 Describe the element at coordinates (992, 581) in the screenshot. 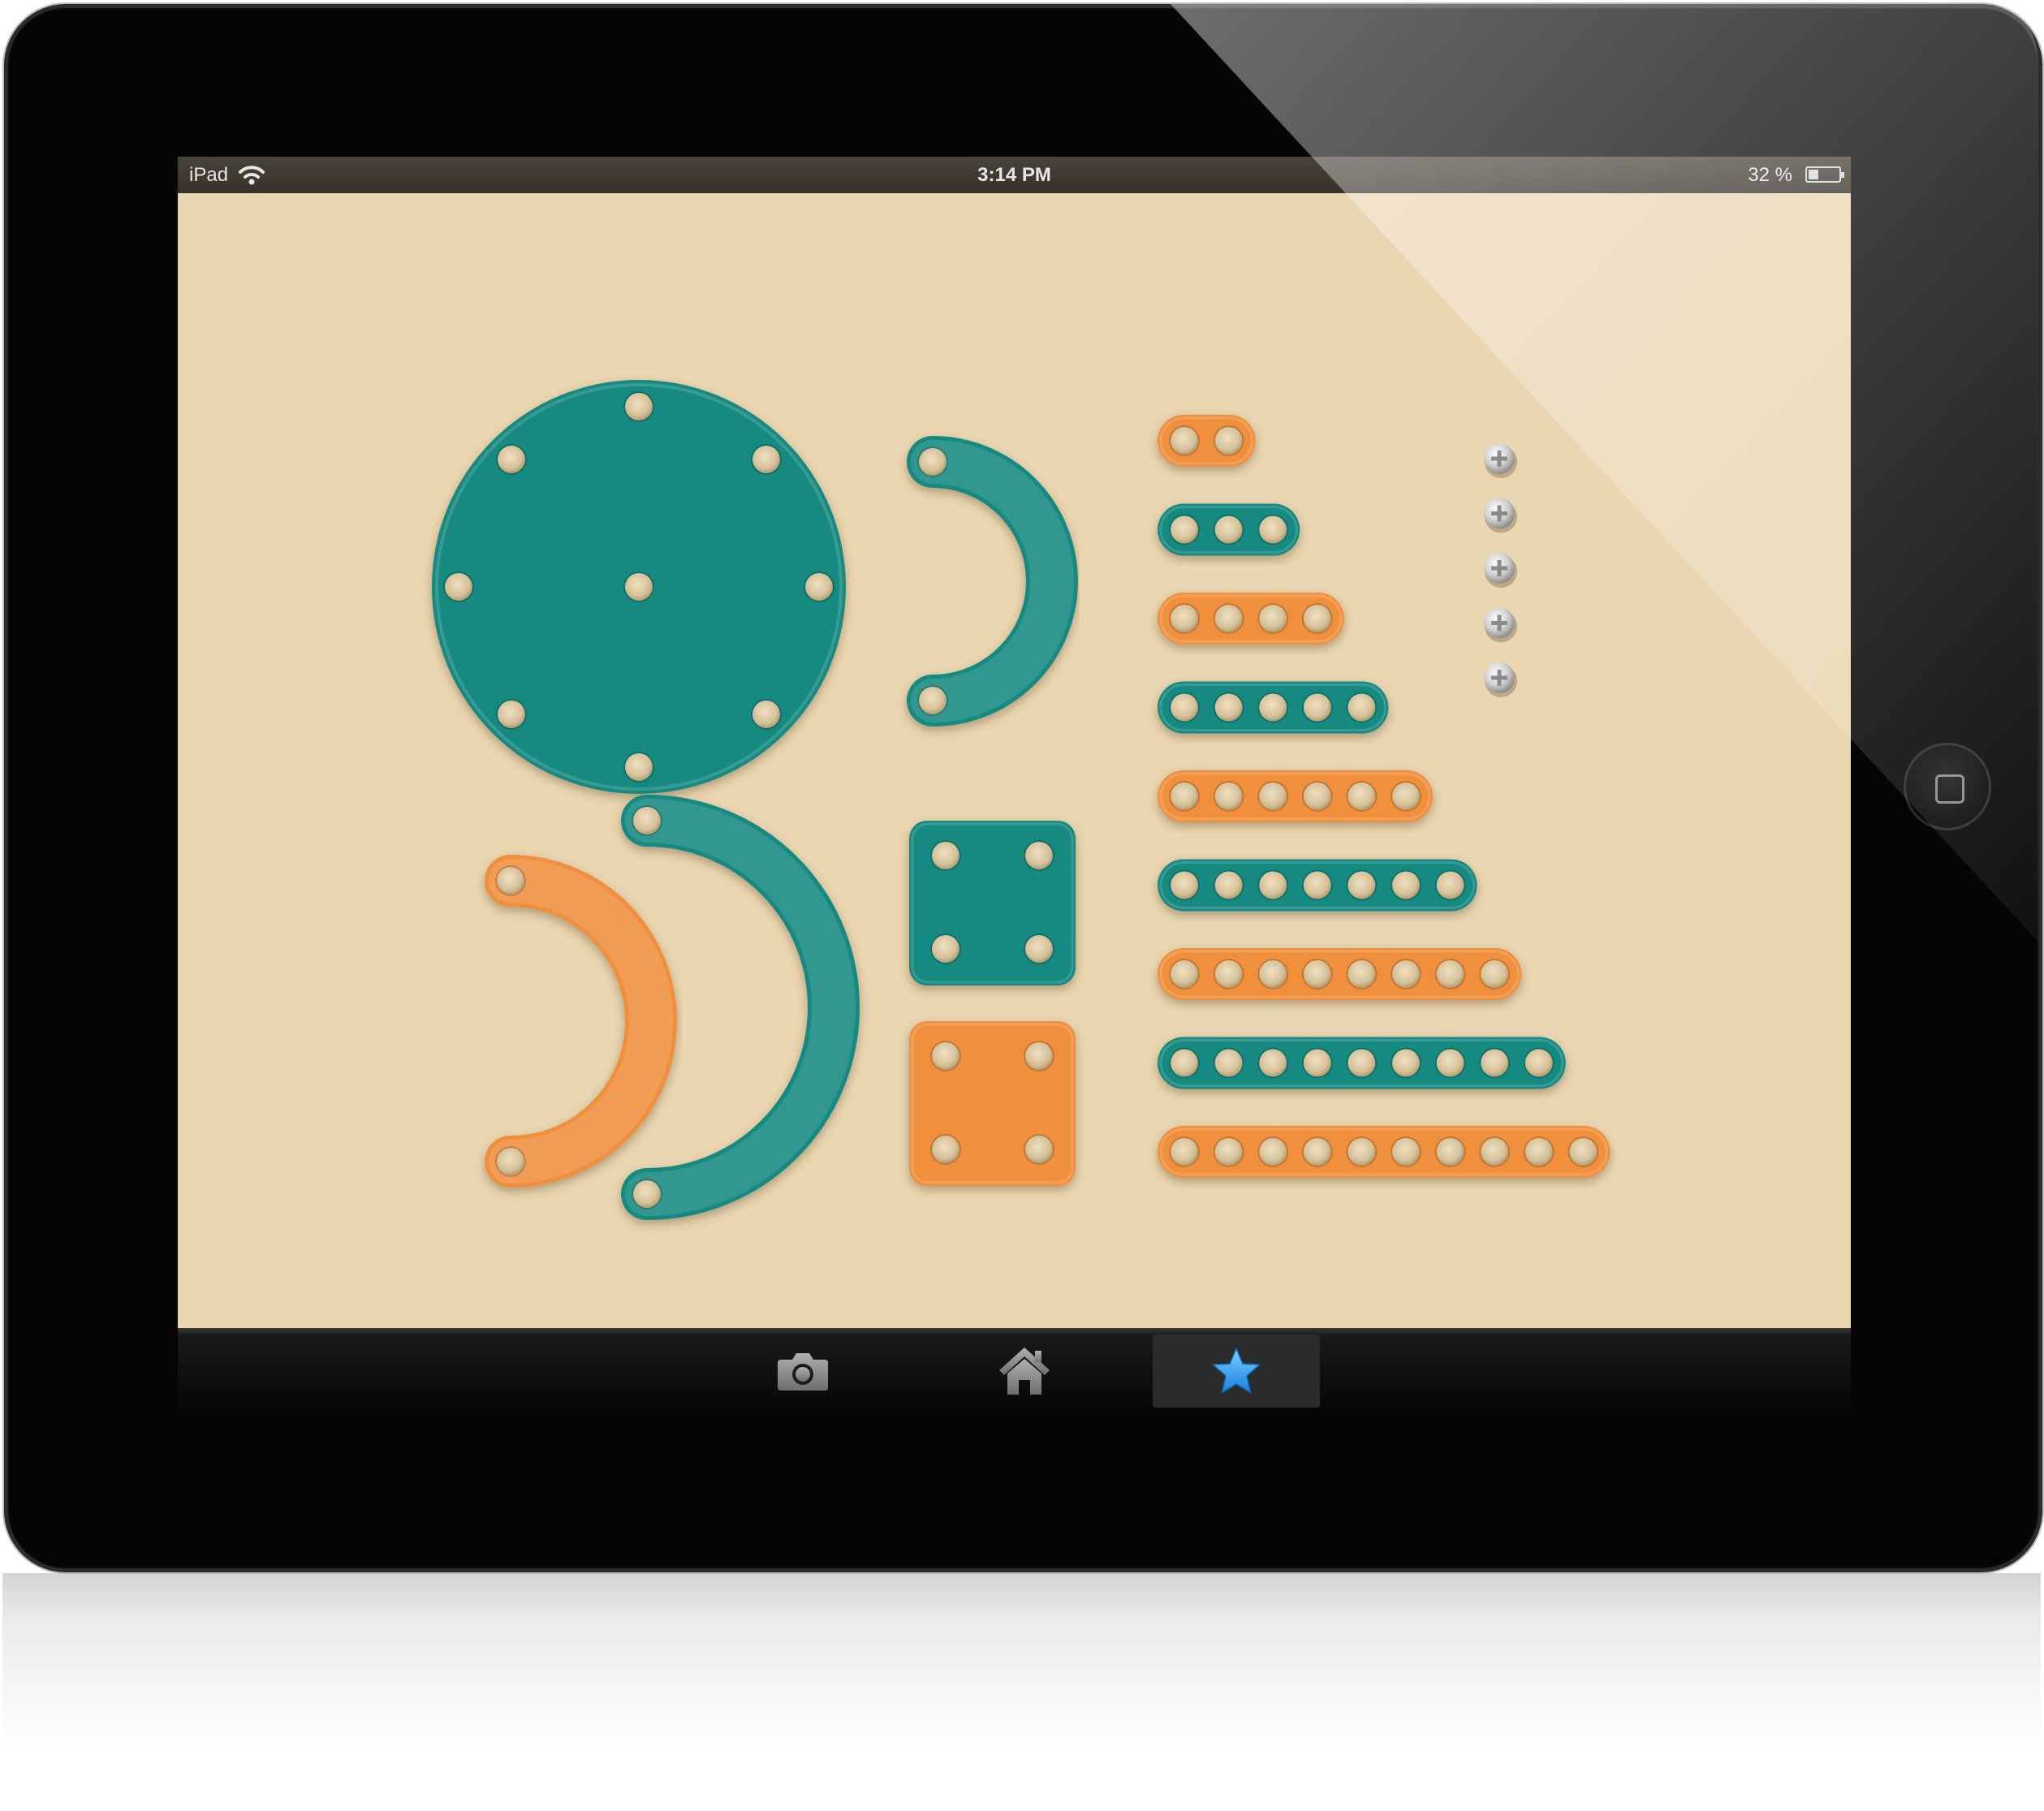

I see `arc-plate-small` at that location.